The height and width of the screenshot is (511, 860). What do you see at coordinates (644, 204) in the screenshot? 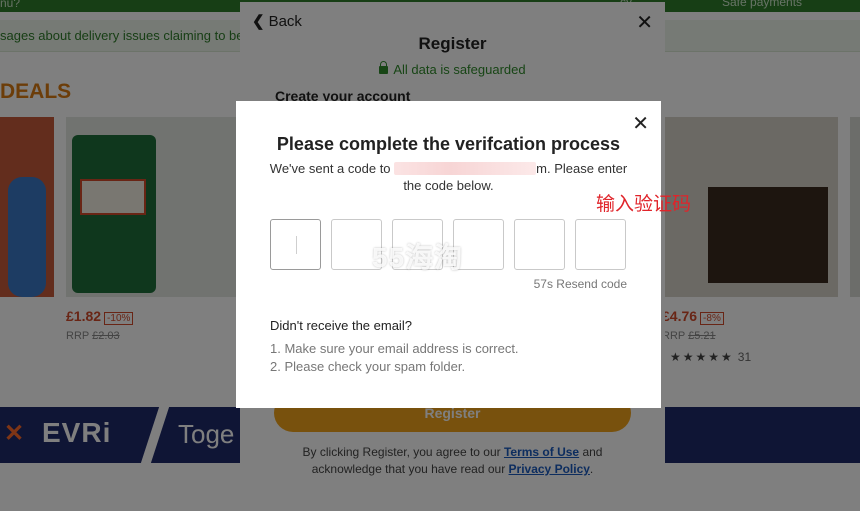
I see `annotation-text: 输入验证码` at bounding box center [644, 204].